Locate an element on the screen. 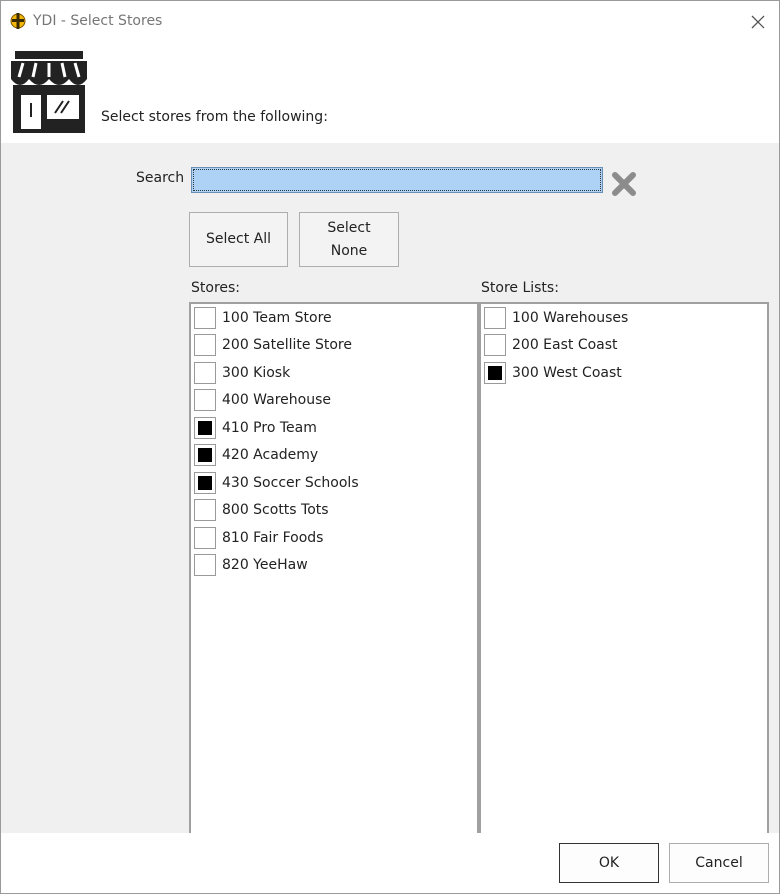 This screenshot has width=780, height=894. clear-x-icon is located at coordinates (624, 184).